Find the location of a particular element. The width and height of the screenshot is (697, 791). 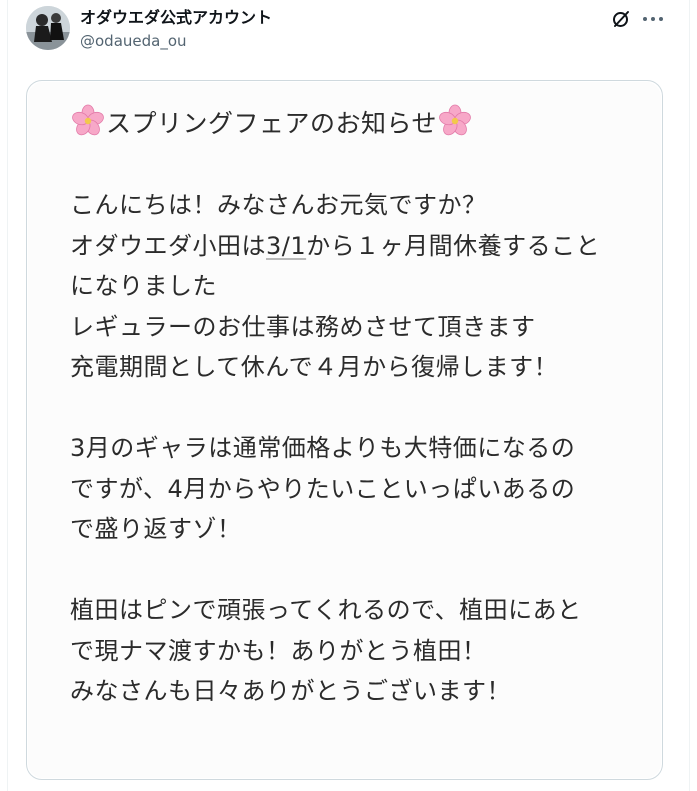

notice-line: オダウエダ小田は3/1から１ヶ月間休養すること is located at coordinates (360, 246).